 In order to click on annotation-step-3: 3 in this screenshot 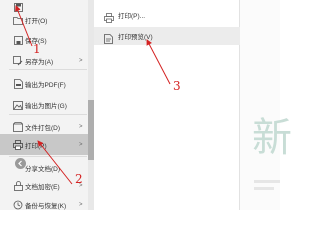, I will do `click(177, 86)`.